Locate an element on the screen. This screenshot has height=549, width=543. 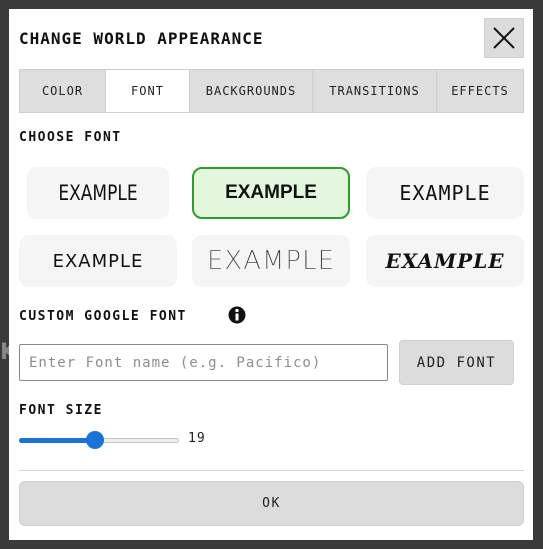
font-size-slider is located at coordinates (99, 440).